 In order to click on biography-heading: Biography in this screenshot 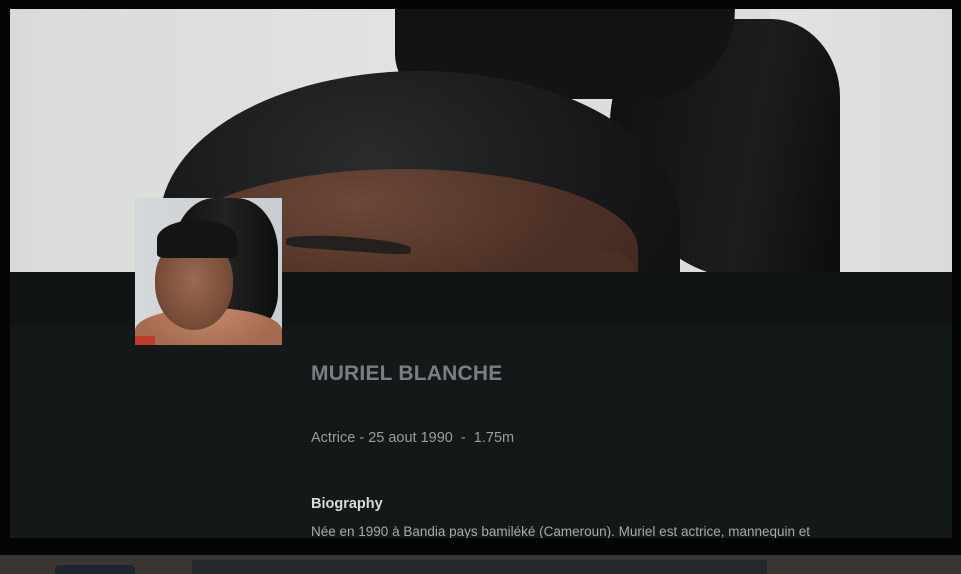, I will do `click(347, 504)`.